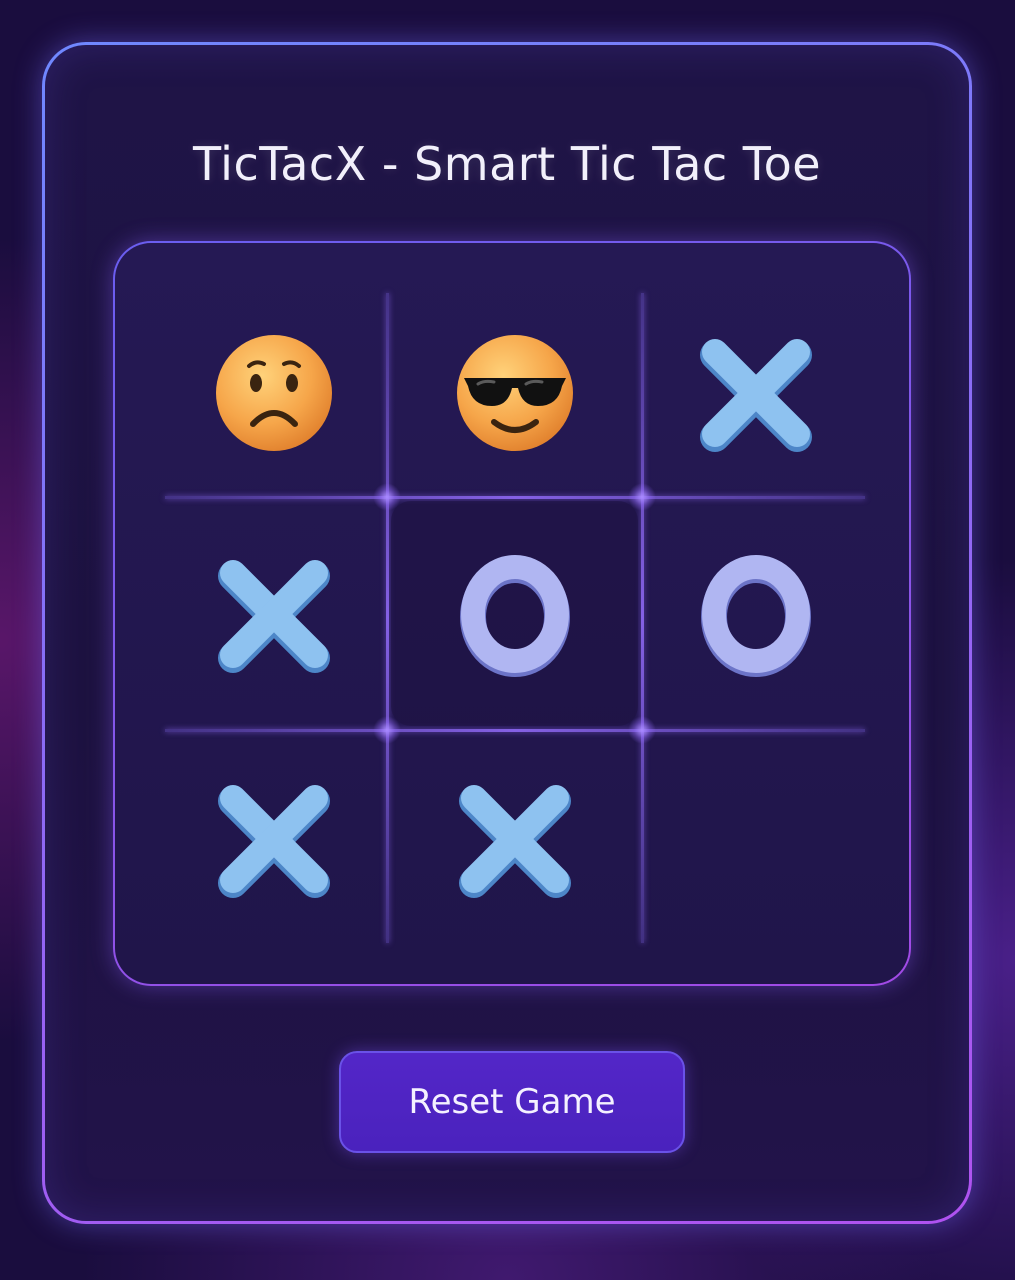 The height and width of the screenshot is (1280, 1015). I want to click on sad-face-icon, so click(274, 393).